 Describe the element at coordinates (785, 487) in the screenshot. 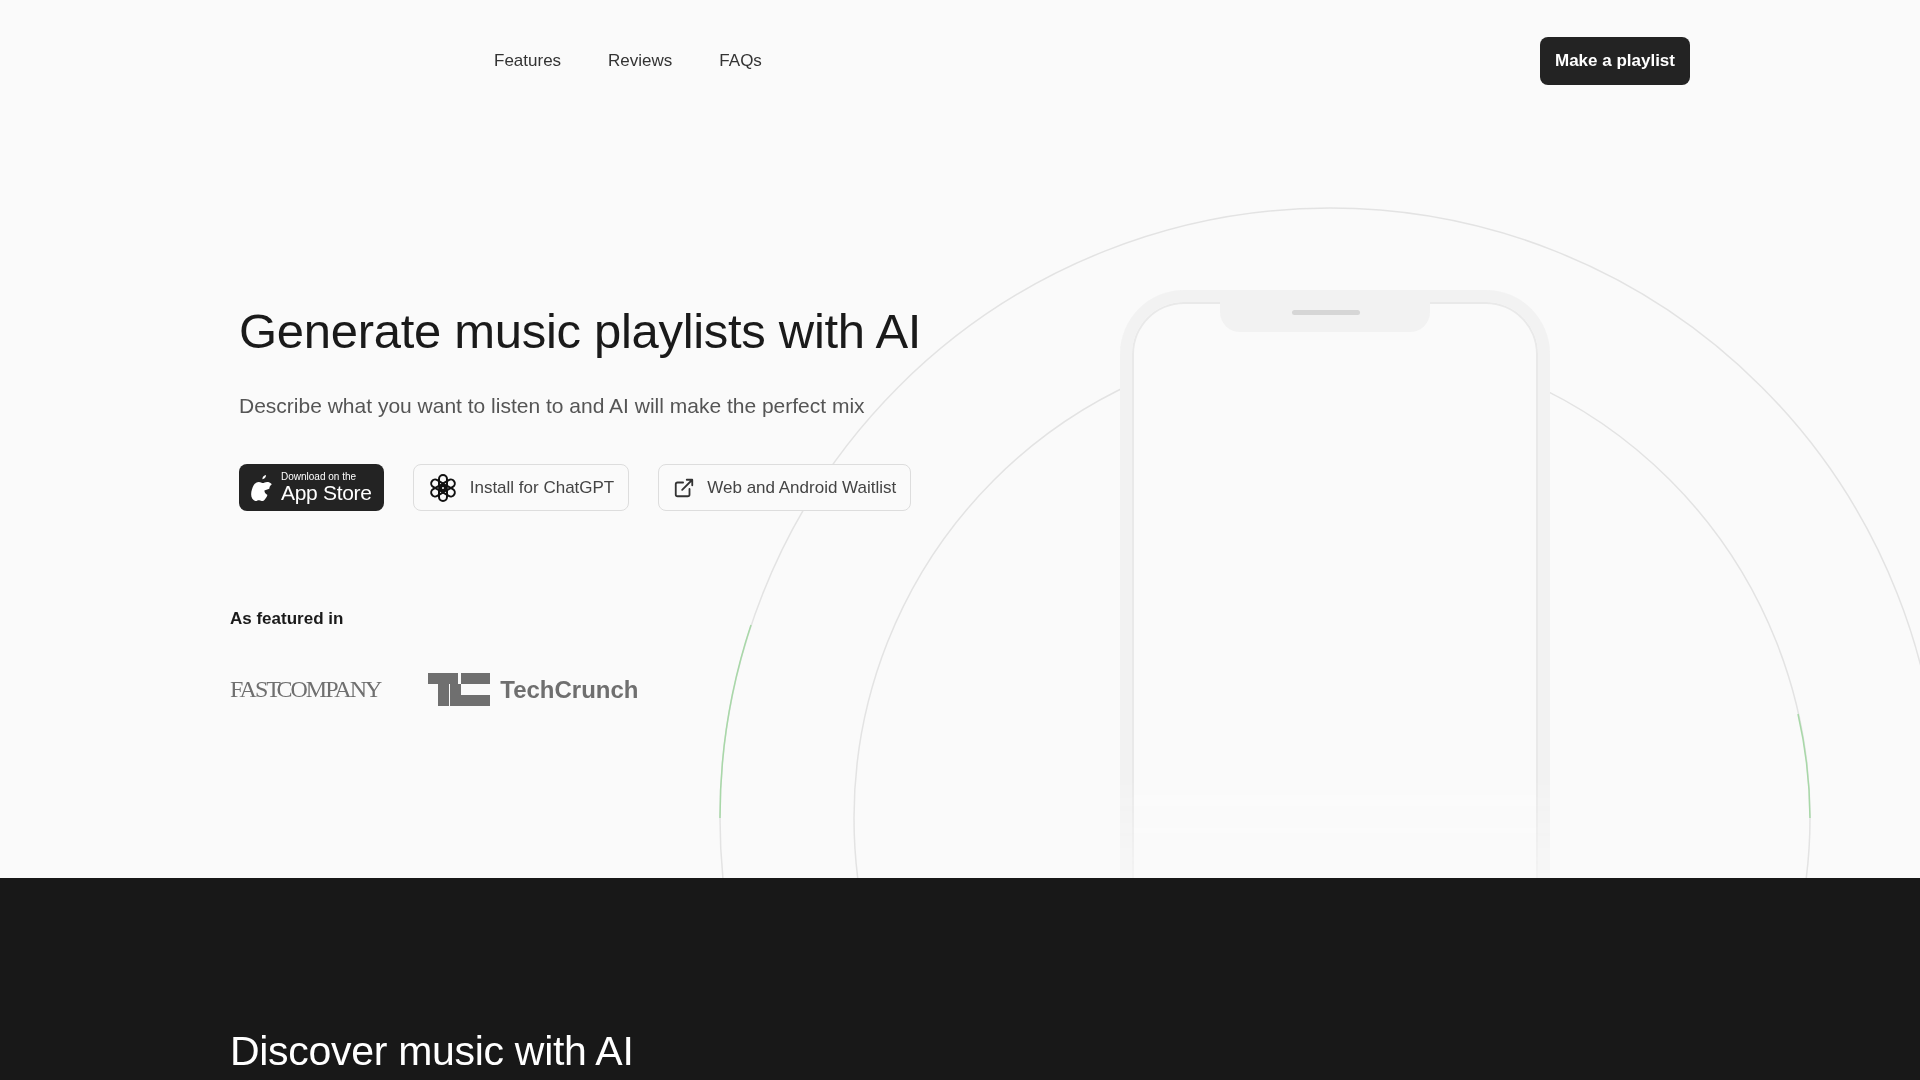

I see `waitlist-button: Web and Android Waitlist` at that location.